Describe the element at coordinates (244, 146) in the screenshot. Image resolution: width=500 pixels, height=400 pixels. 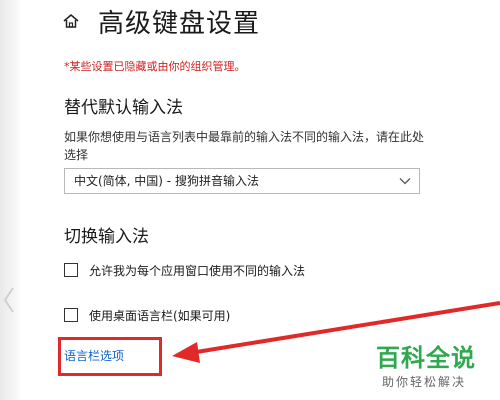
I see `override-input-method-description: 如果你想使用与语言列表中最靠前的输入法不同的输入法，请在此处选择` at that location.